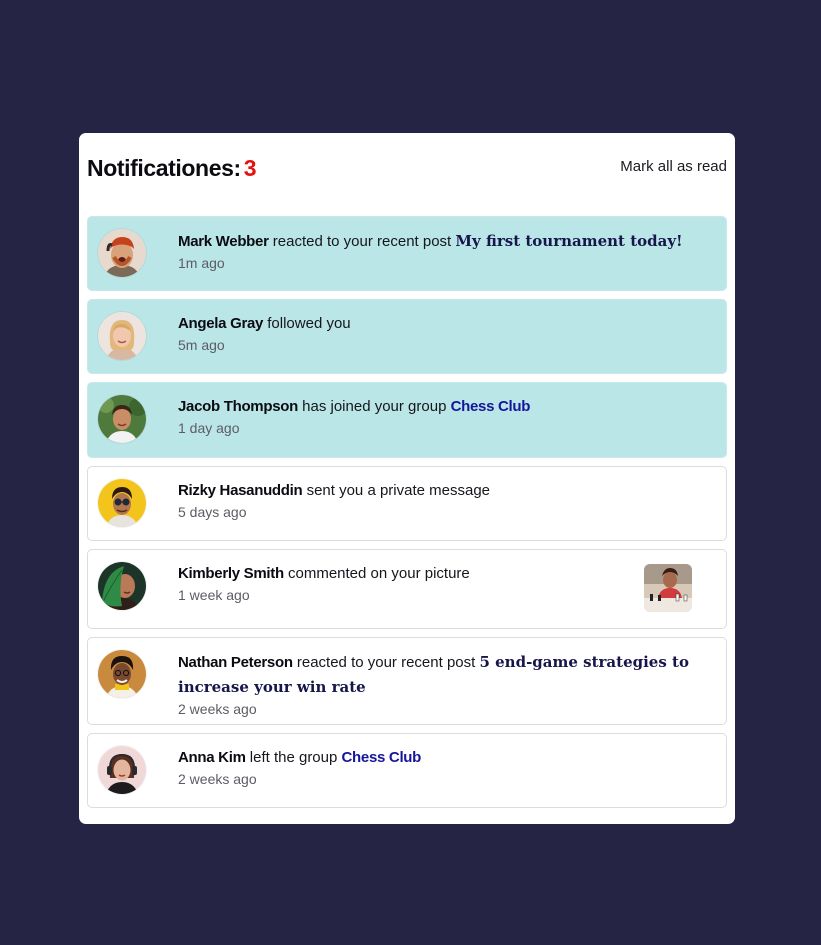 This screenshot has height=945, width=821. I want to click on user-name: Rizky Hasanuddin, so click(240, 490).